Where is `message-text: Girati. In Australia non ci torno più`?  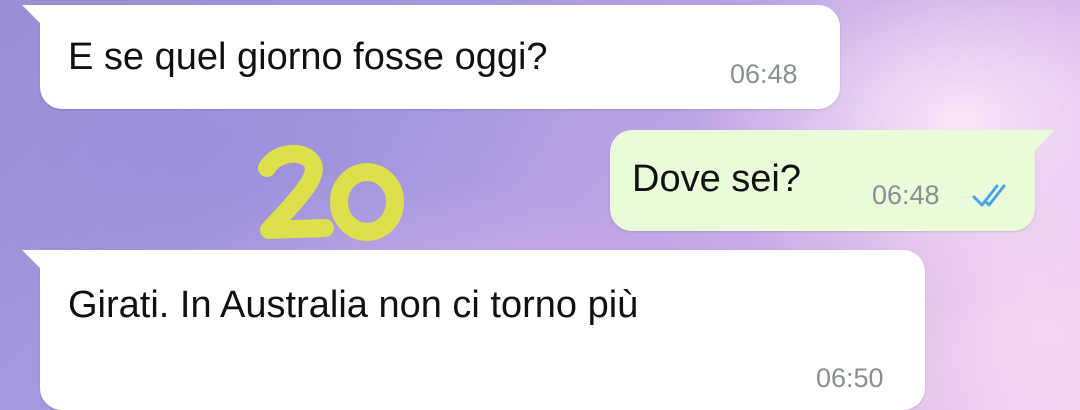 message-text: Girati. In Australia non ci torno più is located at coordinates (353, 305).